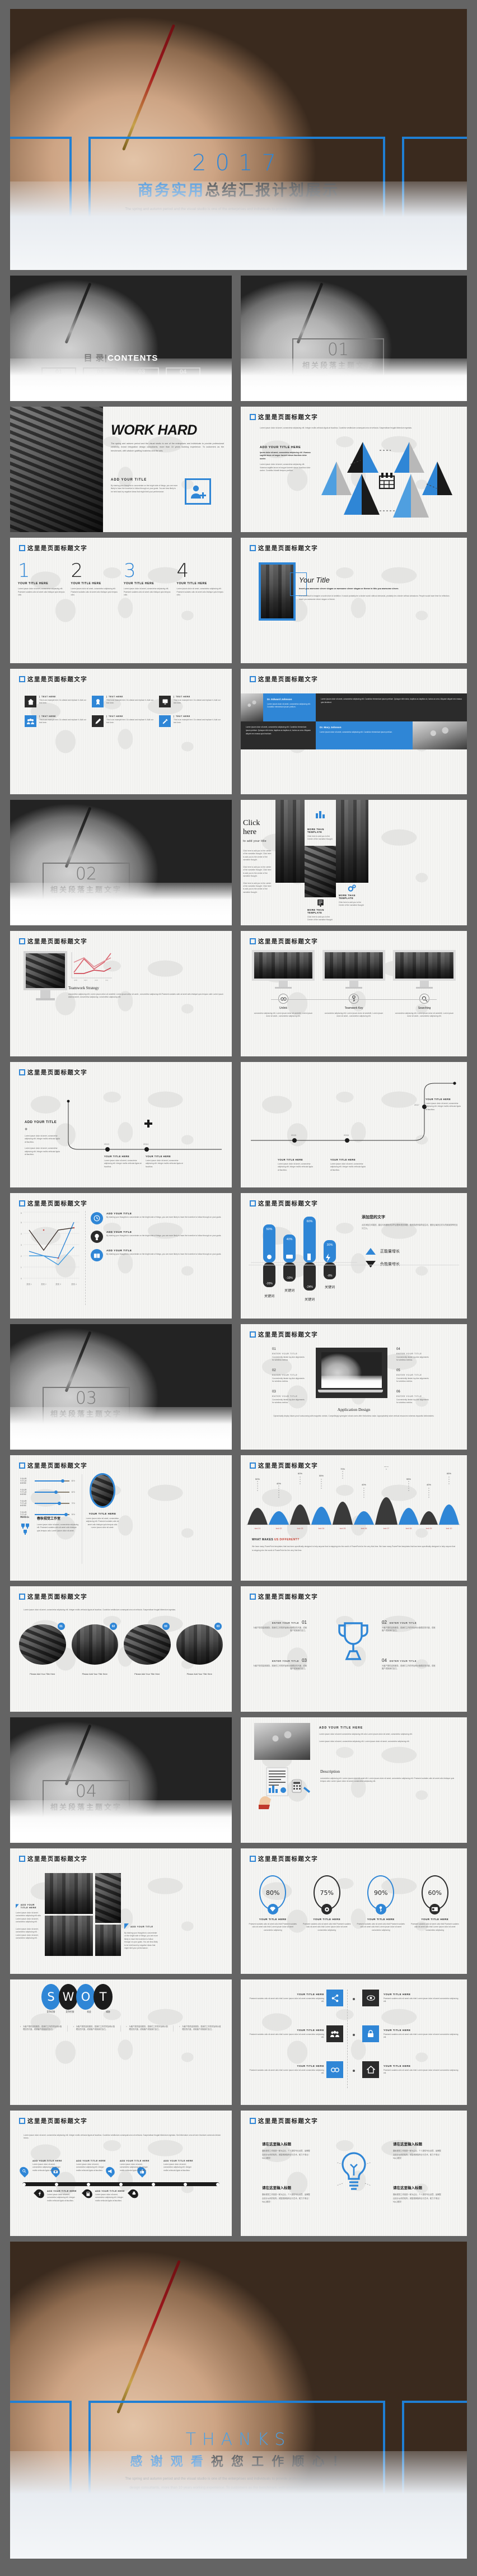 This screenshot has width=477, height=2576. What do you see at coordinates (290, 1239) in the screenshot?
I see `svg-text: 40%` at bounding box center [290, 1239].